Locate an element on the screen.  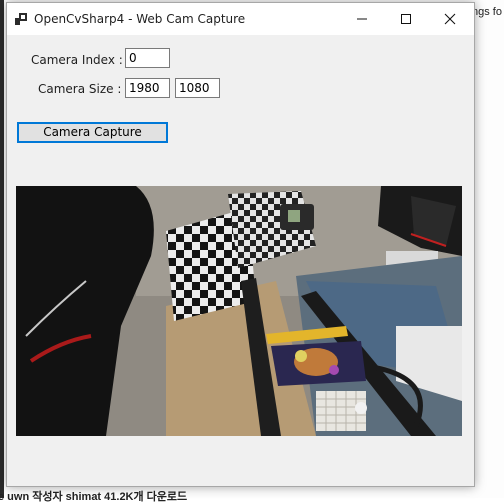
camera-size-label: Camera Size : is located at coordinates (80, 89).